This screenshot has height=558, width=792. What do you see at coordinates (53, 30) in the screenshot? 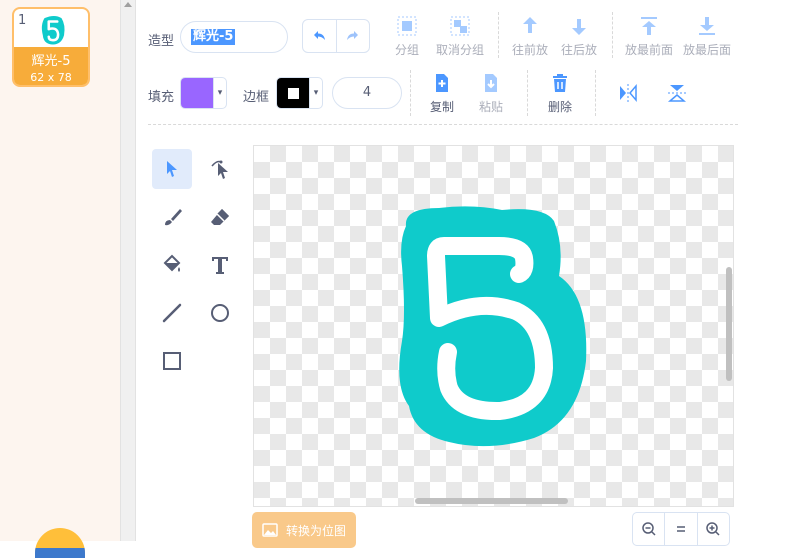
I see `costume-thumbnail` at bounding box center [53, 30].